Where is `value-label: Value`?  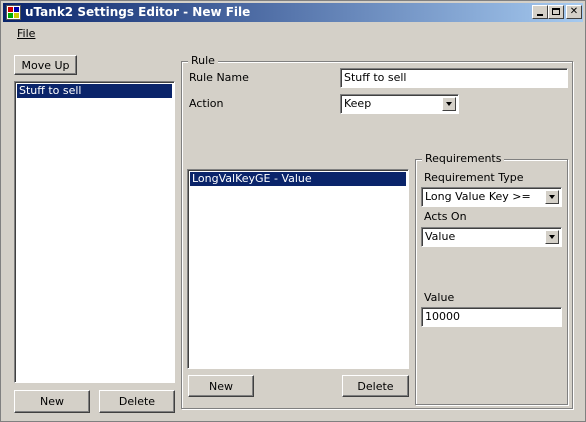
value-label: Value is located at coordinates (439, 297).